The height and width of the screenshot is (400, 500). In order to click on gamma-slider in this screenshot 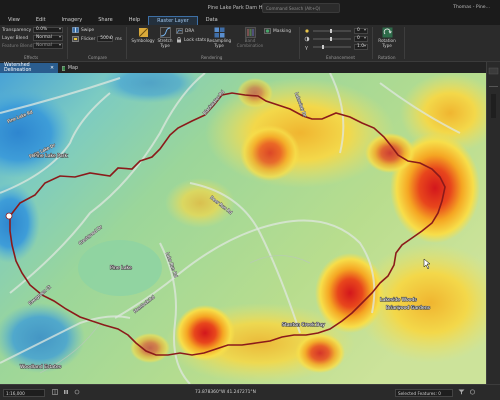, I will do `click(332, 47)`.